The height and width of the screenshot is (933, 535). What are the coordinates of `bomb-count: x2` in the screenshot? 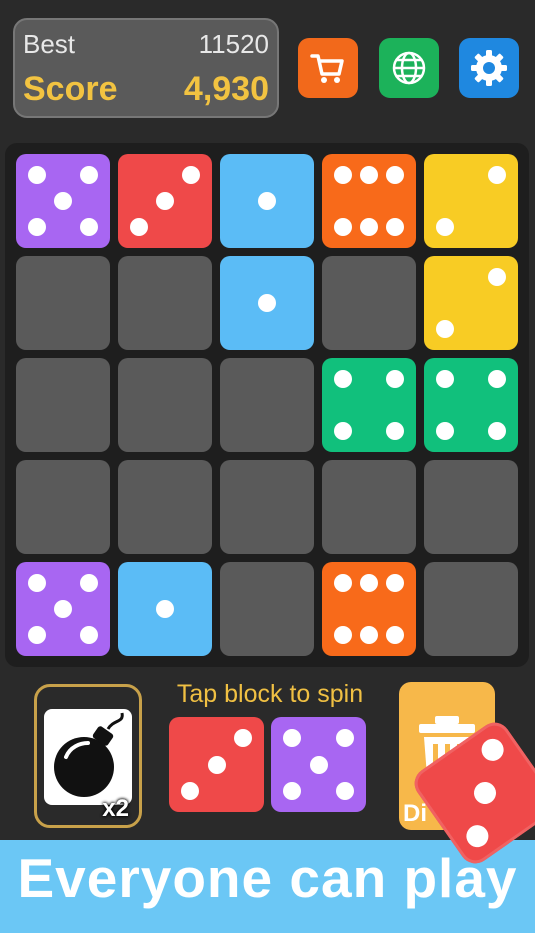 It's located at (115, 808).